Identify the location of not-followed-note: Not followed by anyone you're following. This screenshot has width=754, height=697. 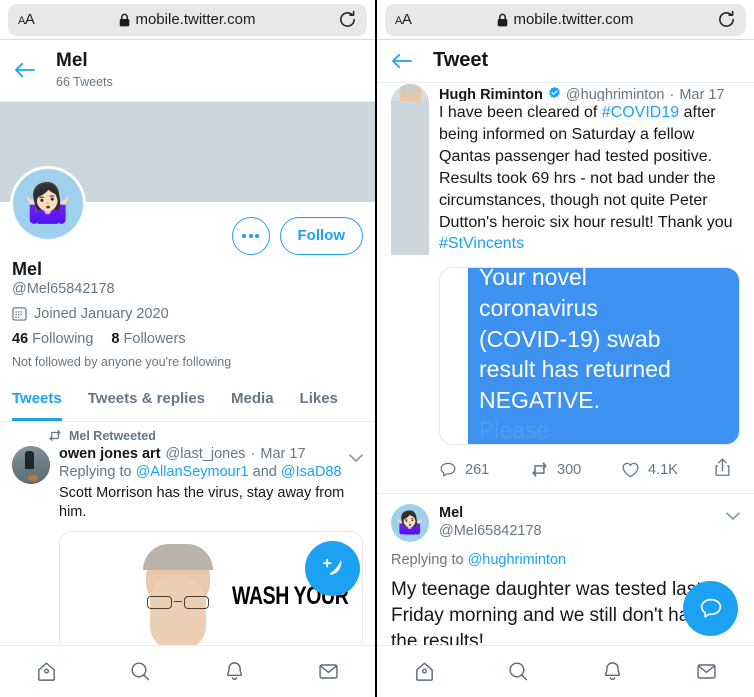
(122, 361).